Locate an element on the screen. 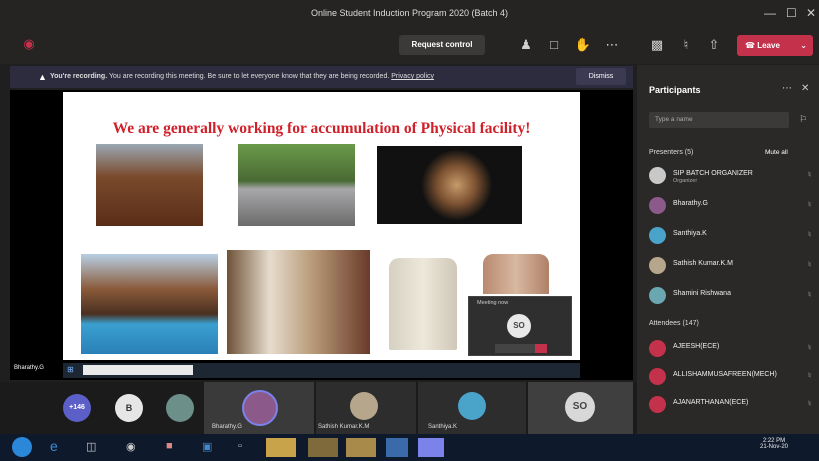  building-image is located at coordinates (149, 185).